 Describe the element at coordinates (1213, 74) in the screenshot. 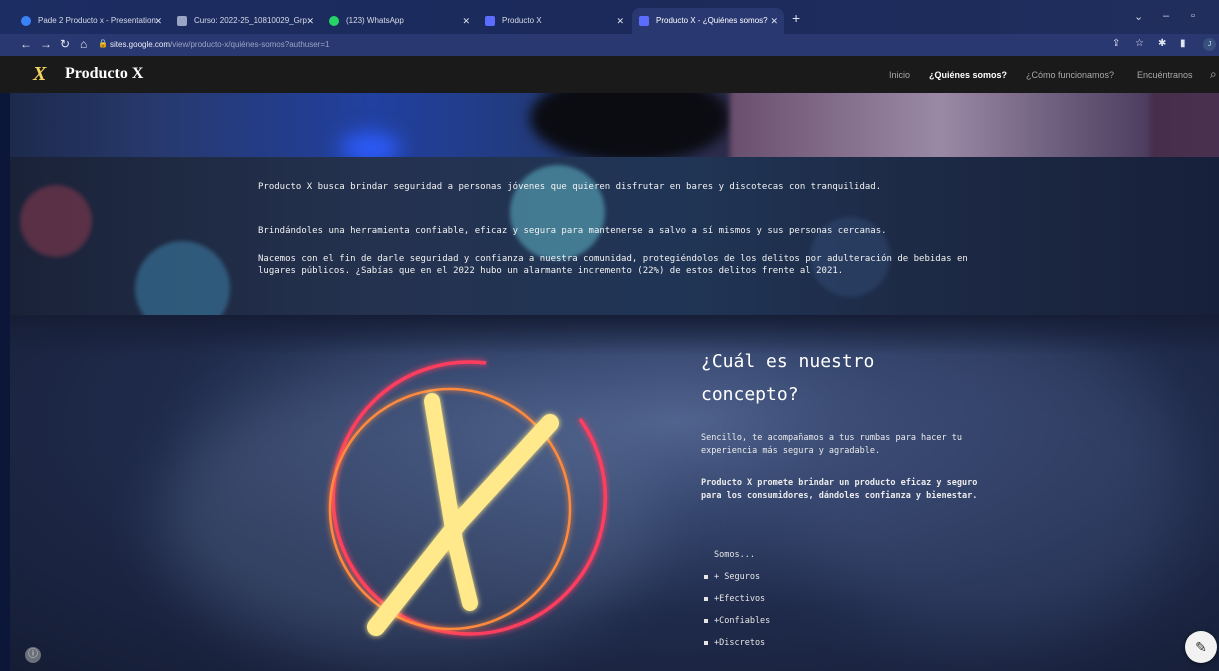

I see `search-icon: ⌕` at that location.